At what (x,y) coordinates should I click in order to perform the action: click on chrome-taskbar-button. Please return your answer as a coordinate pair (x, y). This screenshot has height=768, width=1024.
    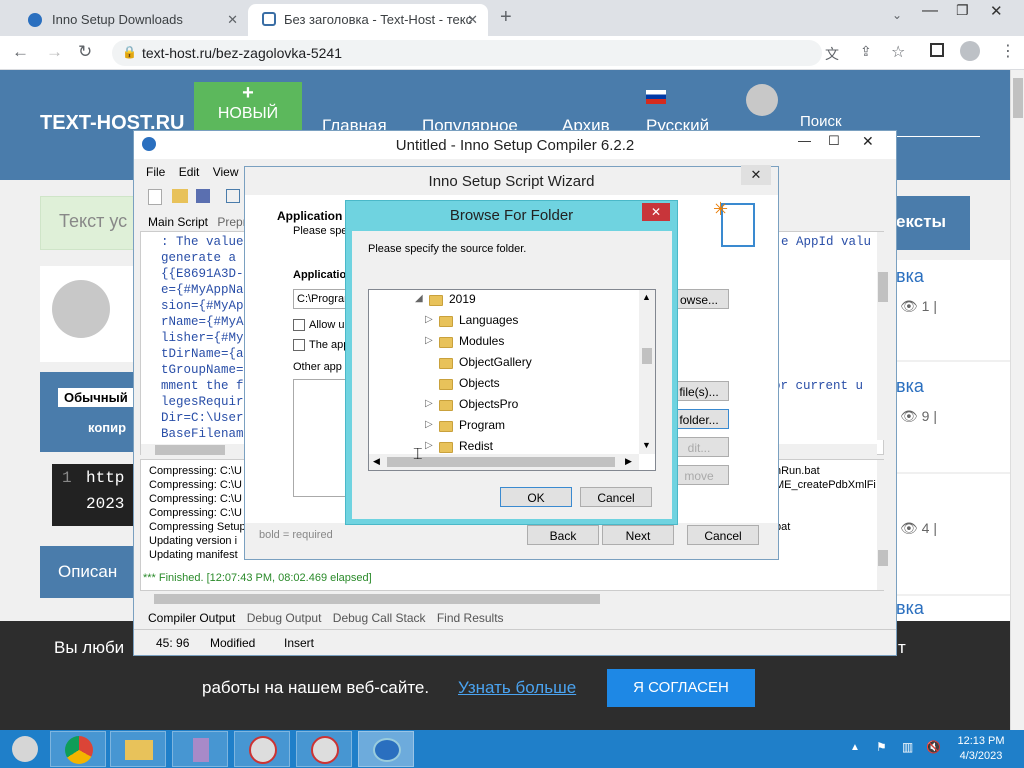
    Looking at the image, I should click on (78, 749).